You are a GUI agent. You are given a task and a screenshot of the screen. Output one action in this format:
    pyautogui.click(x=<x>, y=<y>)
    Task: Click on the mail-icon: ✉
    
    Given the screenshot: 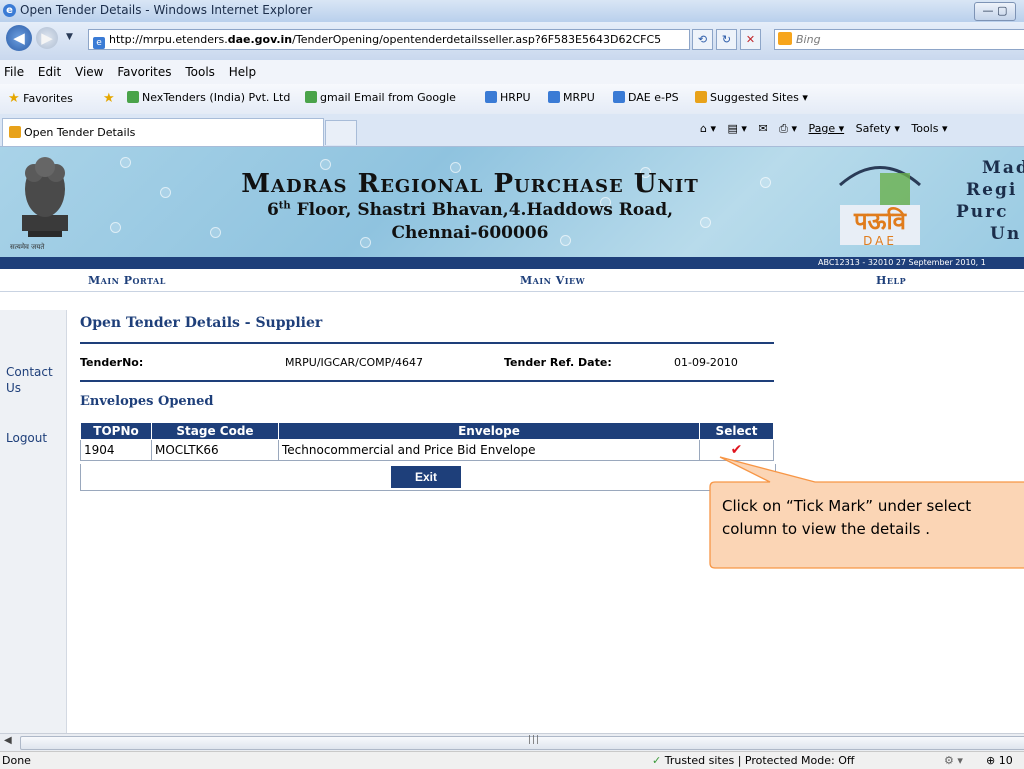 What is the action you would take?
    pyautogui.click(x=762, y=128)
    